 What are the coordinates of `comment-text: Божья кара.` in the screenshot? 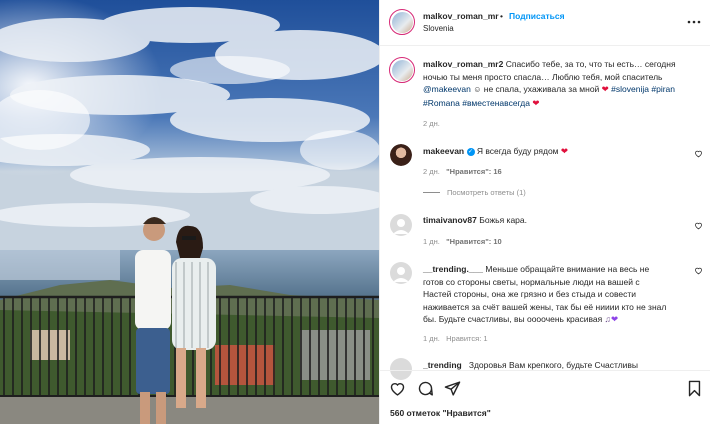 It's located at (503, 220).